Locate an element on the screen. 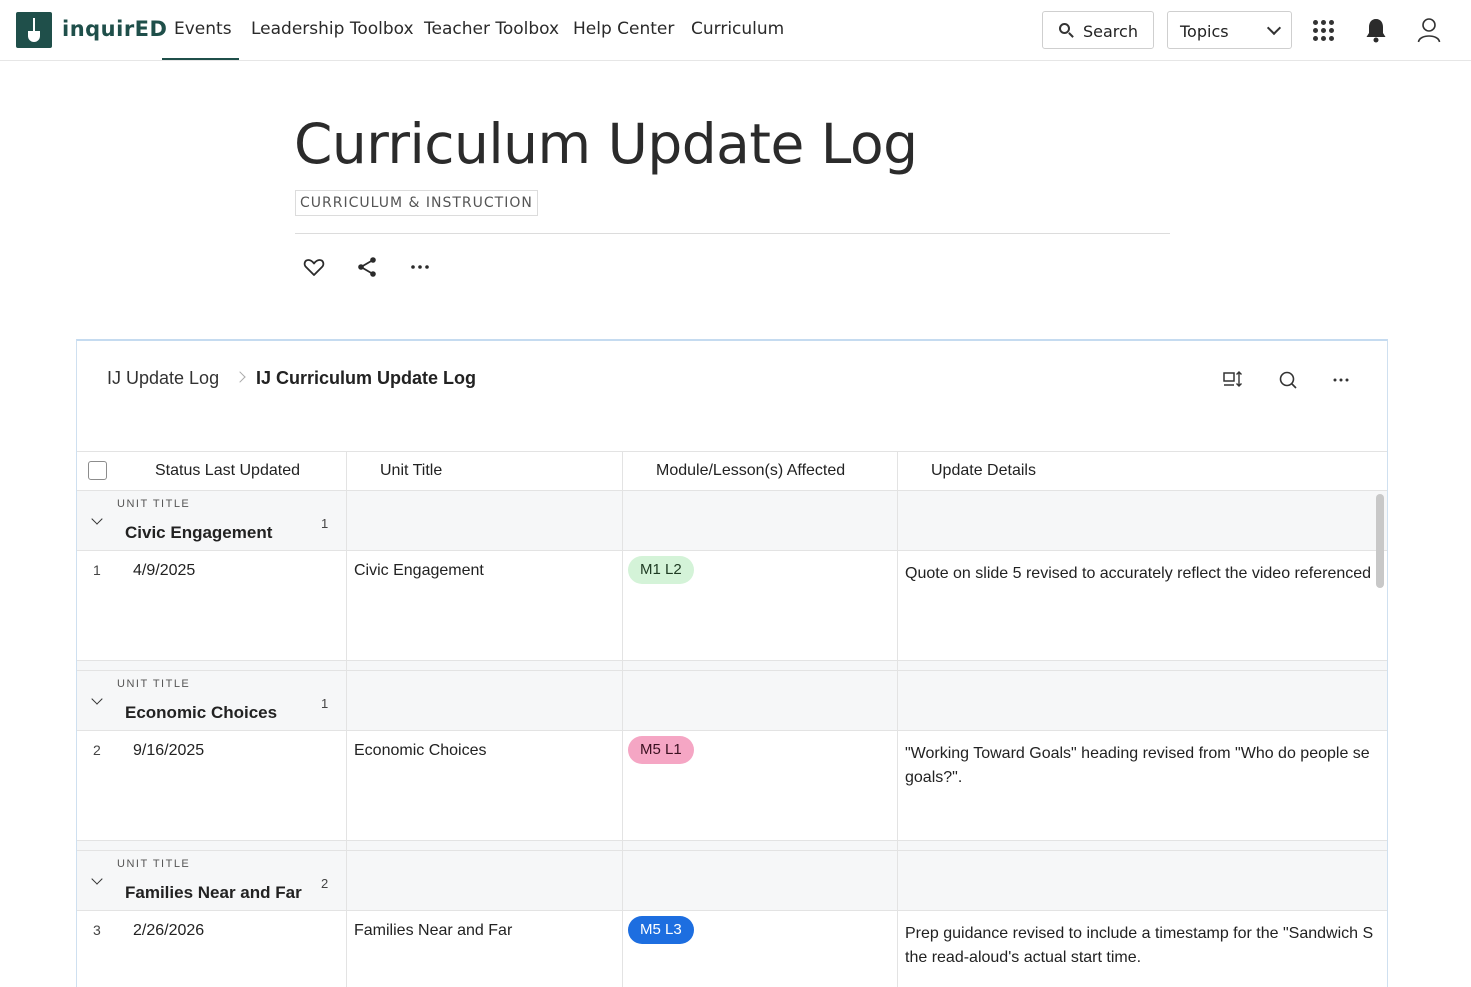 This screenshot has width=1471, height=987. row-number: 3 is located at coordinates (97, 930).